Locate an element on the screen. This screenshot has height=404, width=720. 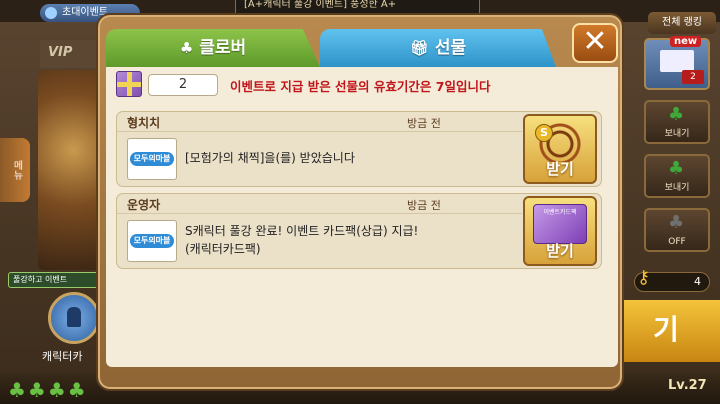
envelope-icon is located at coordinates (677, 61).